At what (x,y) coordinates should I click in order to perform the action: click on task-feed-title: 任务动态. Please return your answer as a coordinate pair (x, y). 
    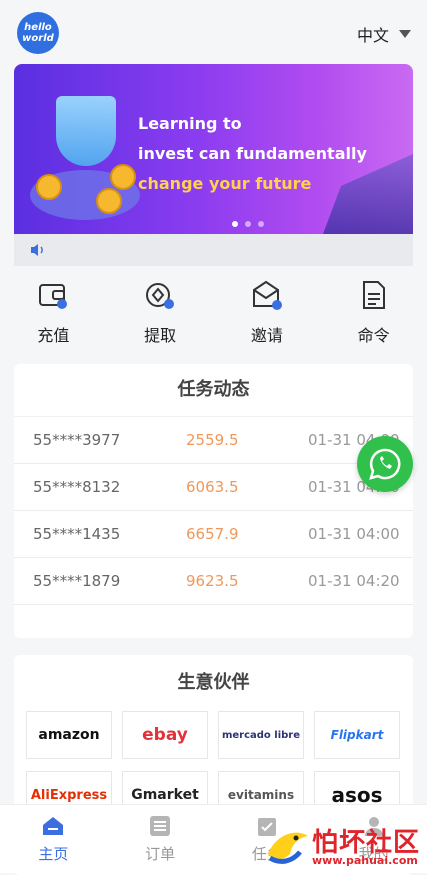
    Looking at the image, I should click on (213, 390).